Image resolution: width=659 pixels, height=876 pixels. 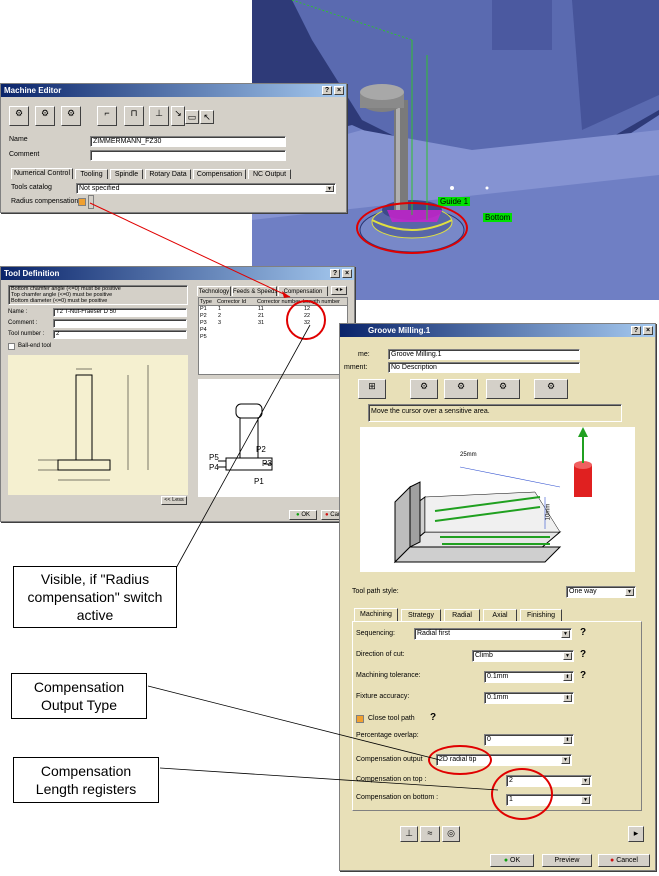 I want to click on callout-output-type: Compensation Output Type, so click(x=79, y=696).